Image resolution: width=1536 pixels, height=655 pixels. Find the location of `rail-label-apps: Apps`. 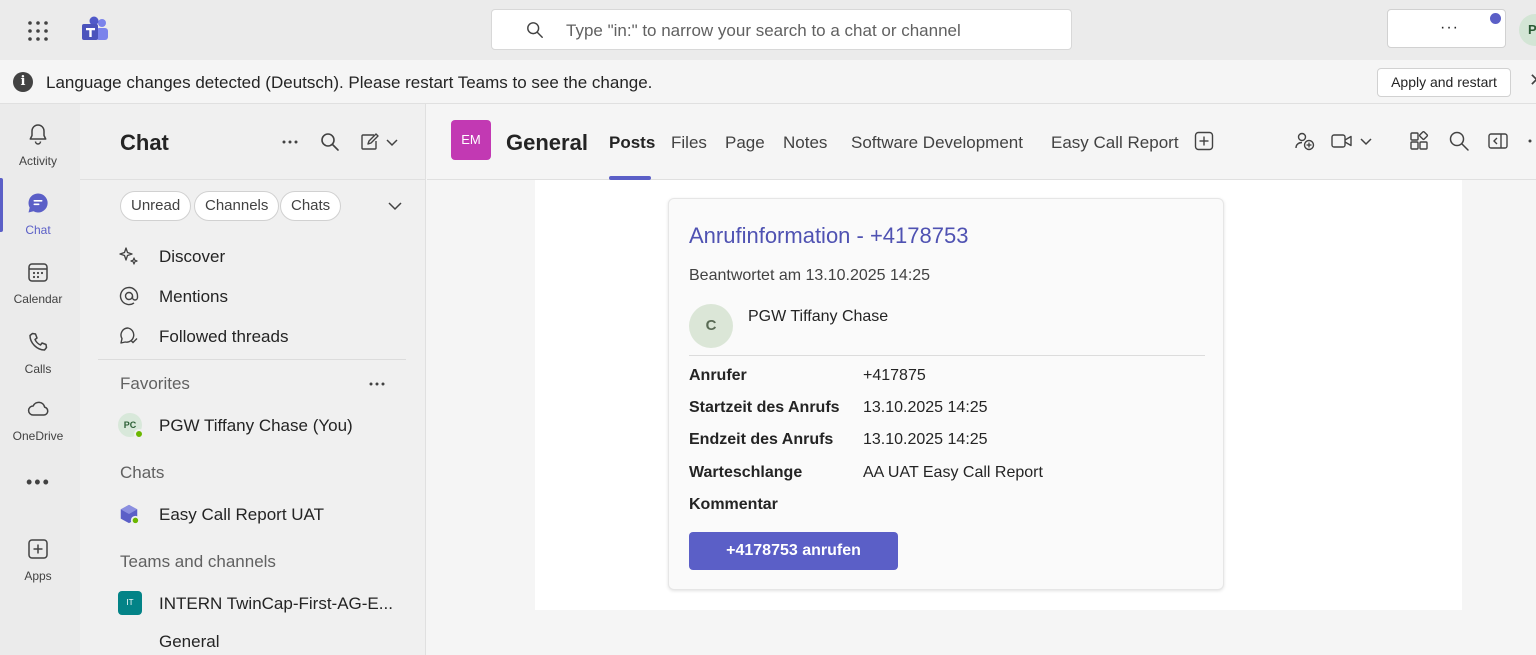

rail-label-apps: Apps is located at coordinates (38, 576).